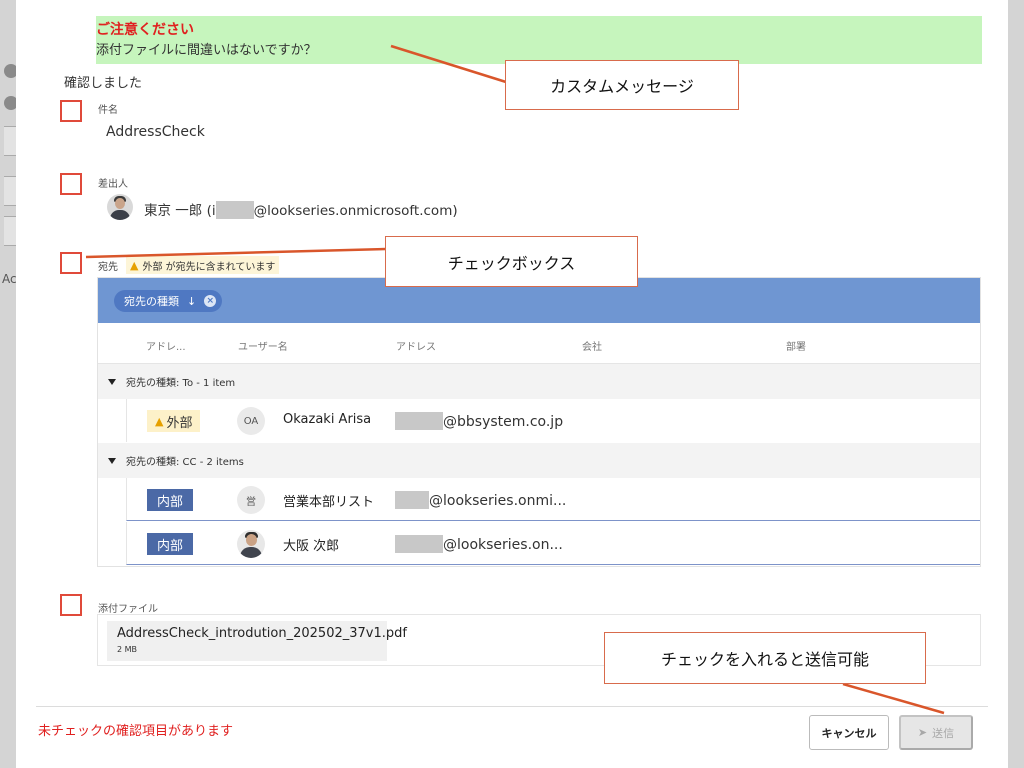  I want to click on recipient-avatar, so click(251, 544).